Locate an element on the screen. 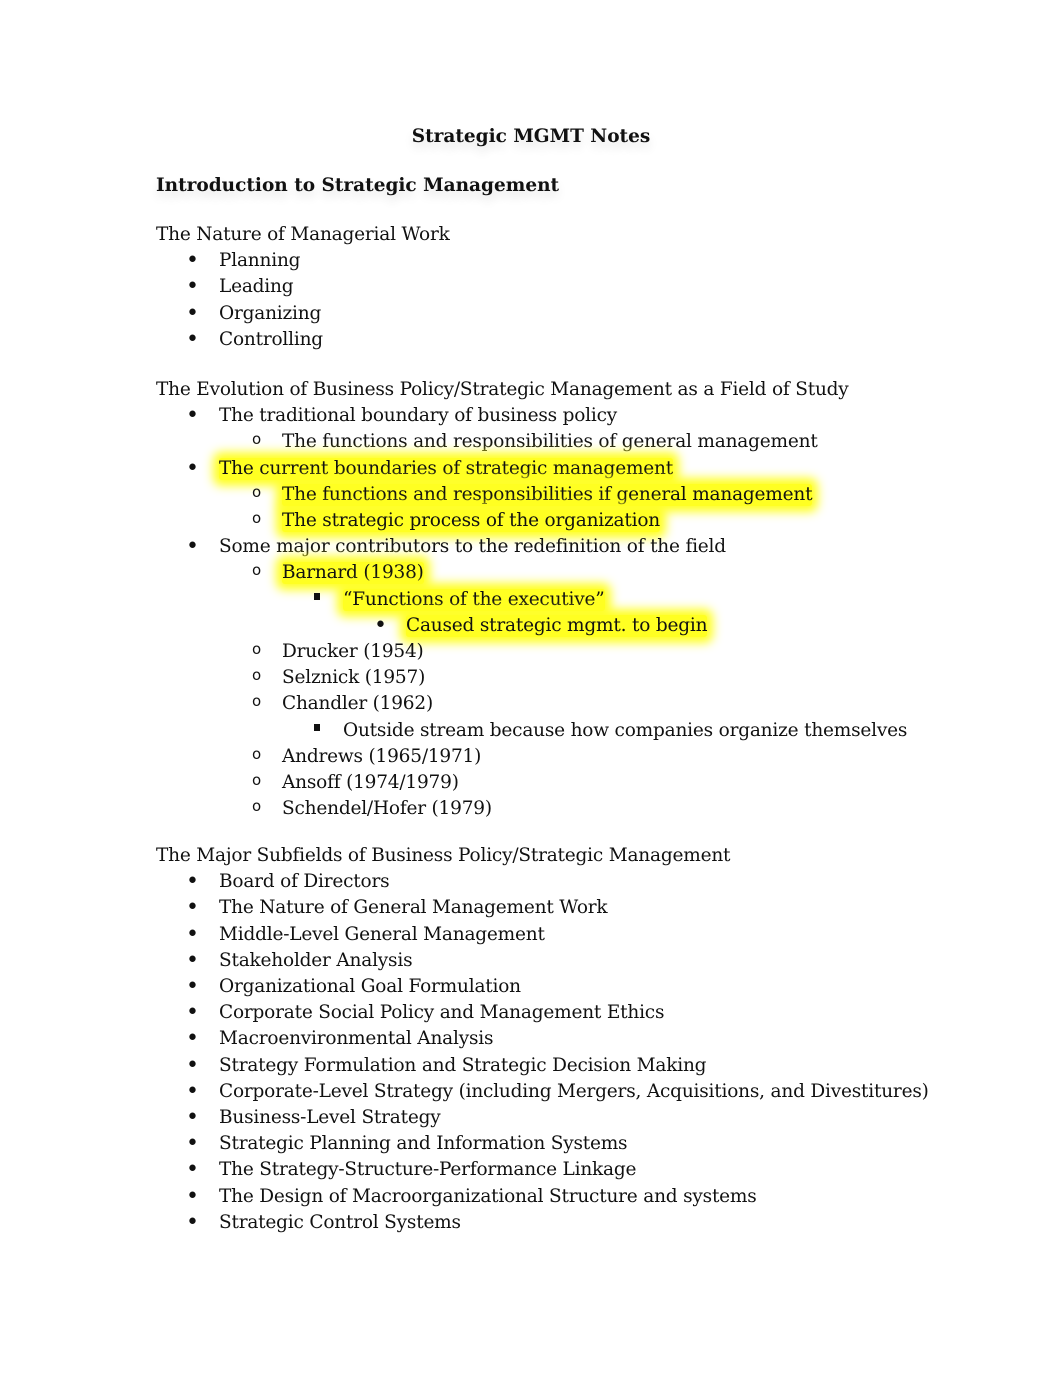  list-item: Macroenvironmental Analysis is located at coordinates (356, 1039).